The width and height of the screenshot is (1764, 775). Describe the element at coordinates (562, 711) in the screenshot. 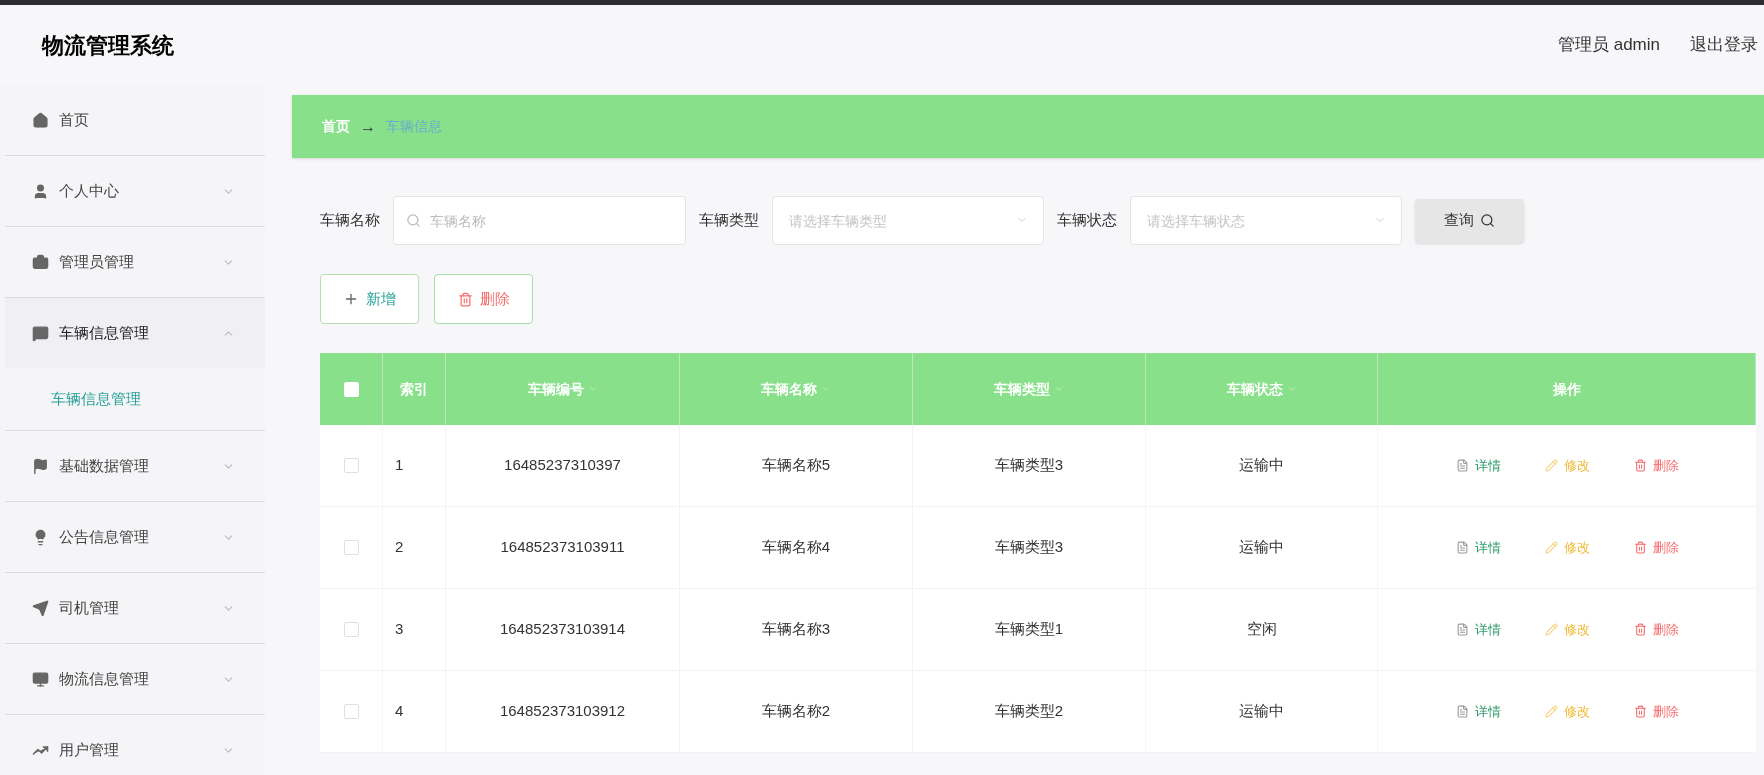

I see `table-cell-text: 164852373103912` at that location.